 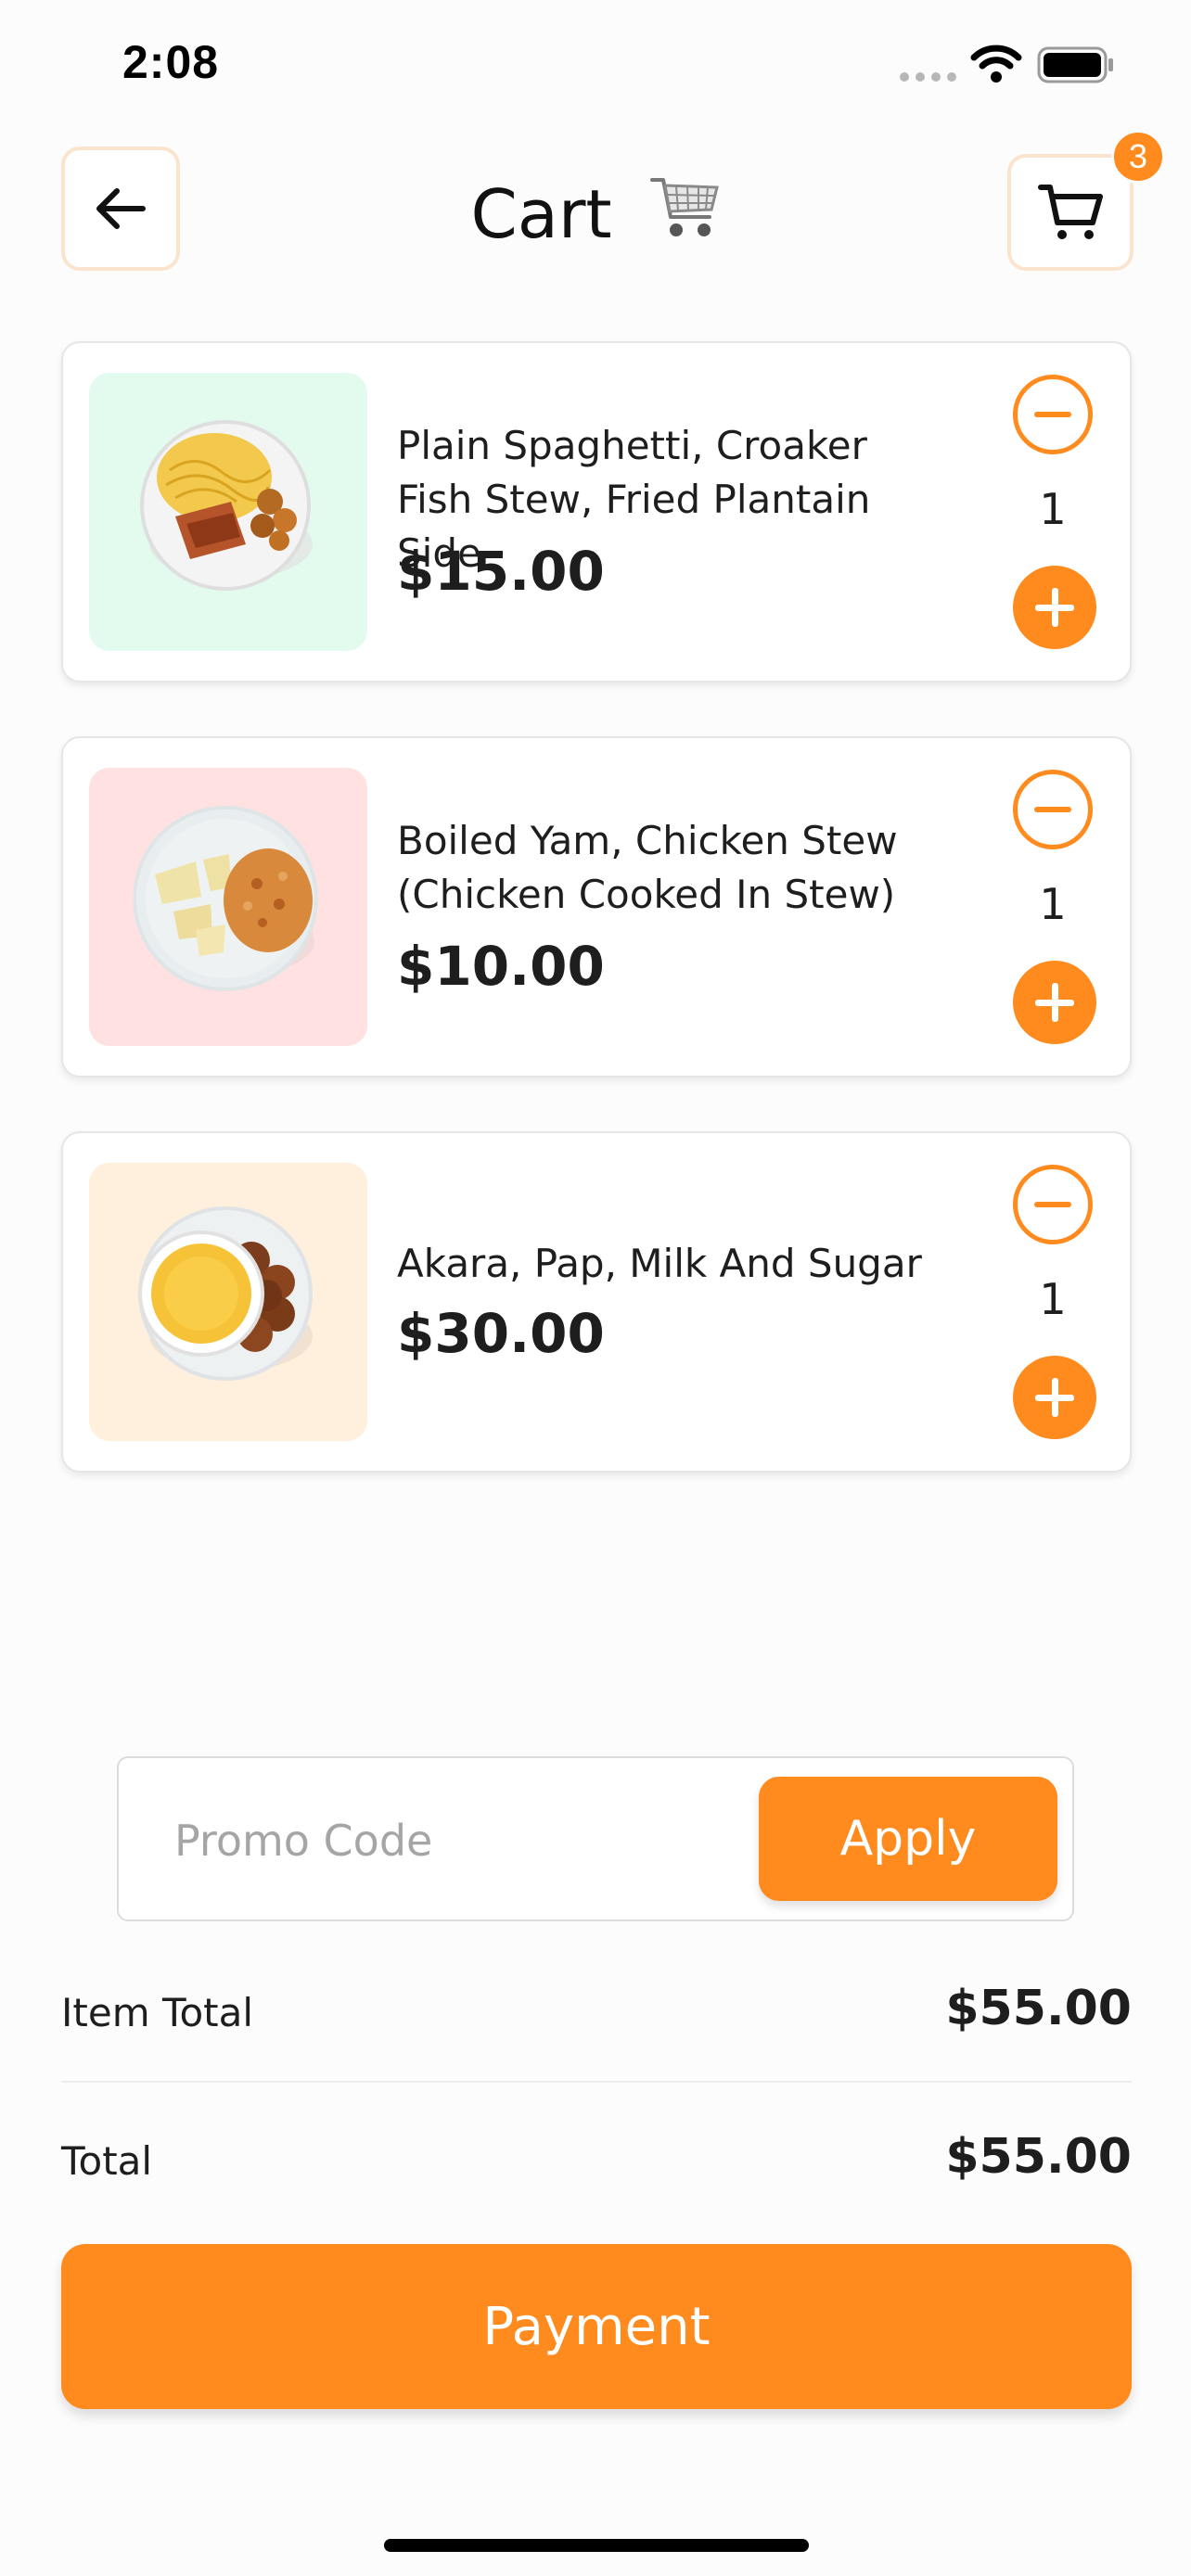 What do you see at coordinates (501, 571) in the screenshot?
I see `item-price: $15.00` at bounding box center [501, 571].